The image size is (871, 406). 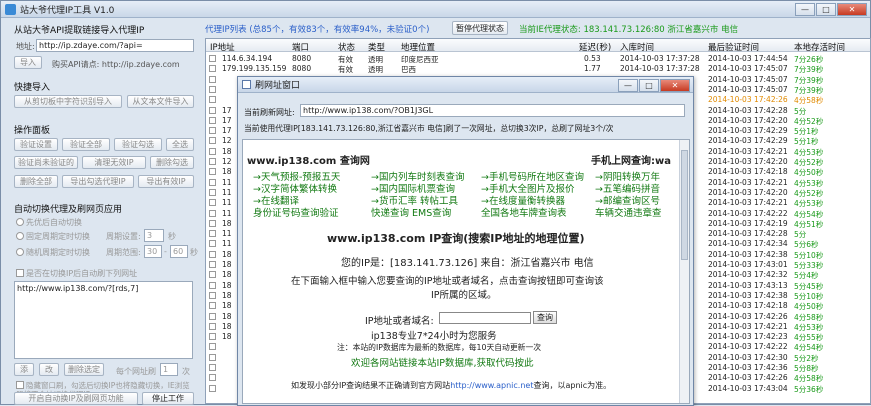 I want to click on export-selected-button: 导出勾选代理IP, so click(x=98, y=181).